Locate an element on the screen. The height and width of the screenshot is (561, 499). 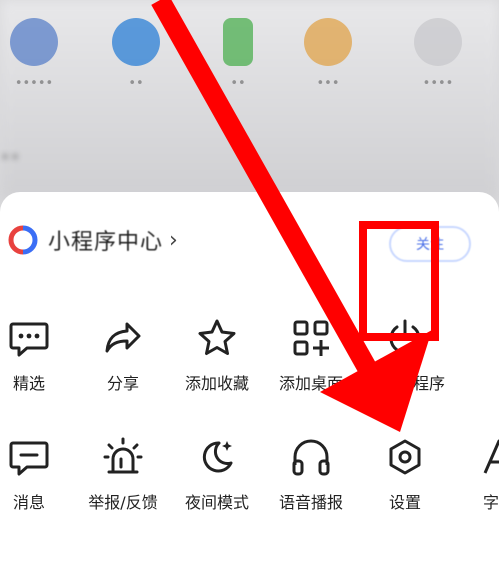
settings-highlight-box is located at coordinates (399, 281).